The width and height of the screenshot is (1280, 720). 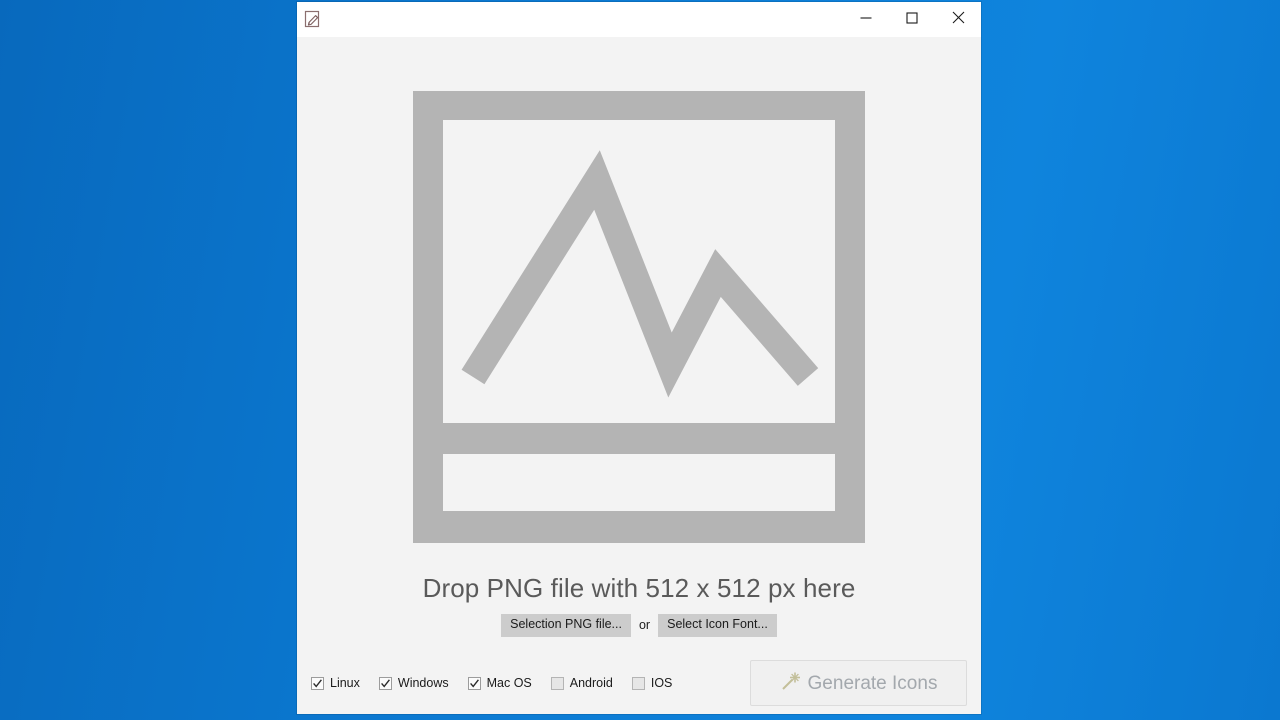 I want to click on or-label: or, so click(x=644, y=625).